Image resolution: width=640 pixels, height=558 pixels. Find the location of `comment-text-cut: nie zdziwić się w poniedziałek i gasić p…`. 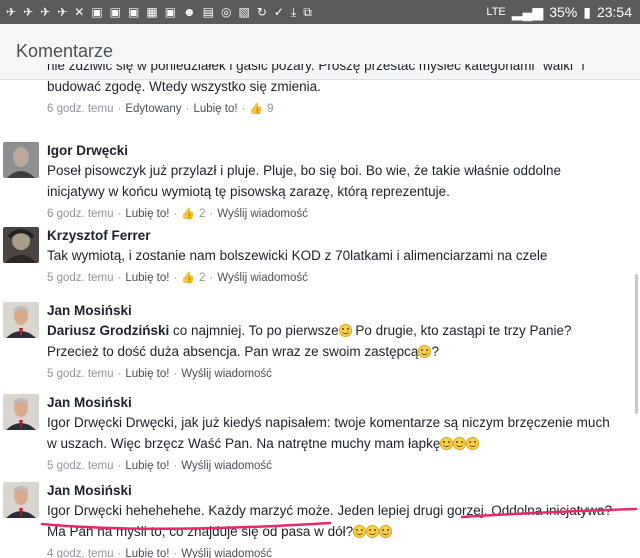

comment-text-cut: nie zdziwić się w poniedziałek i gasić p… is located at coordinates (316, 68).